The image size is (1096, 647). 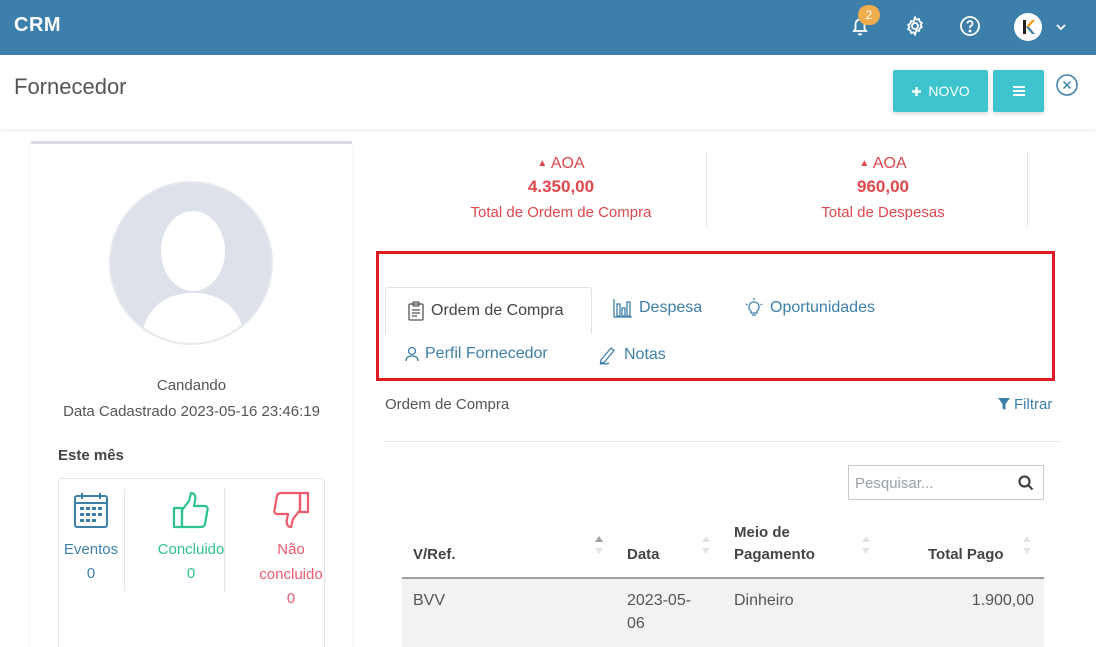 What do you see at coordinates (1067, 85) in the screenshot?
I see `close-icon` at bounding box center [1067, 85].